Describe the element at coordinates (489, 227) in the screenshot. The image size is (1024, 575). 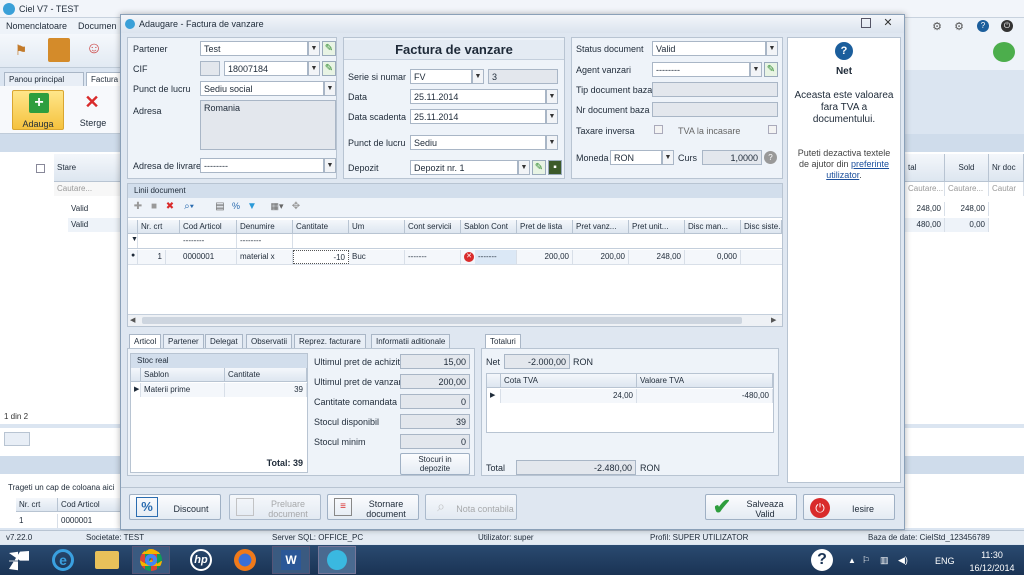
I see `col-sablon-cont: Sablon Cont` at that location.